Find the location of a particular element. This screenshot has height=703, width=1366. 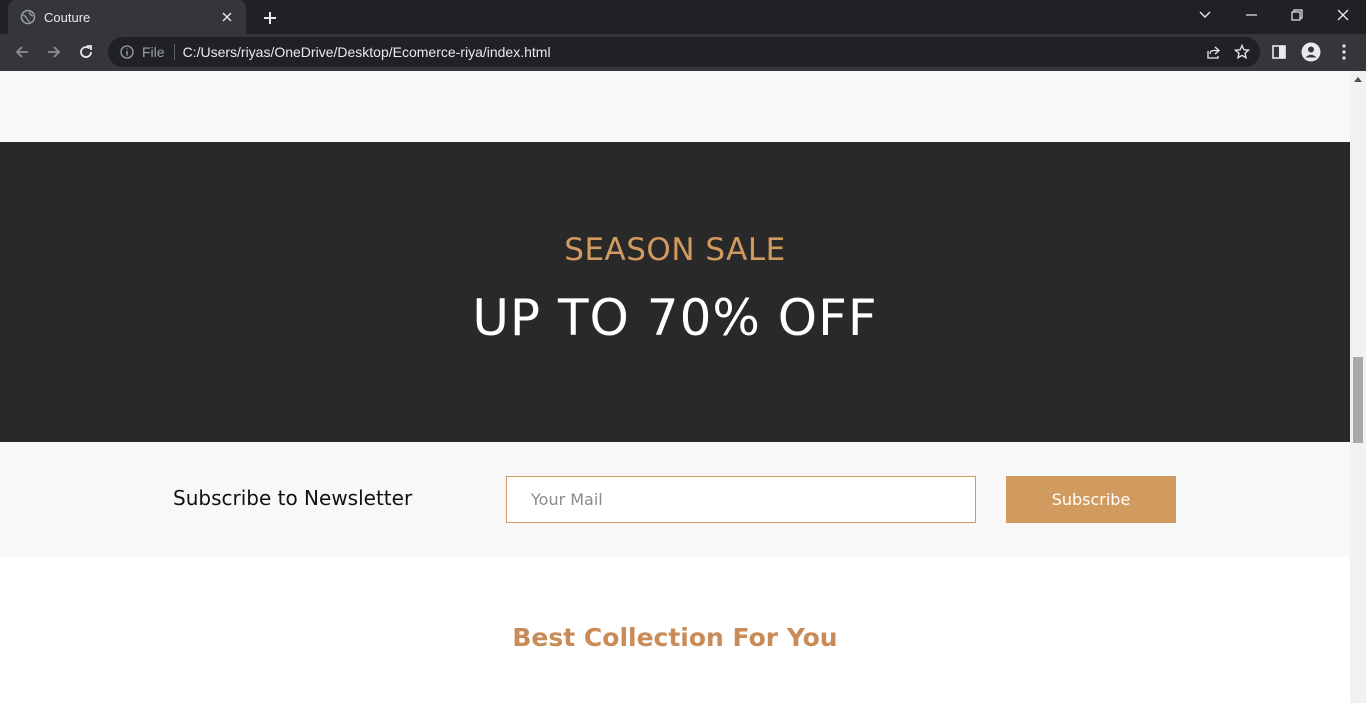

new-tab-button is located at coordinates (270, 18).